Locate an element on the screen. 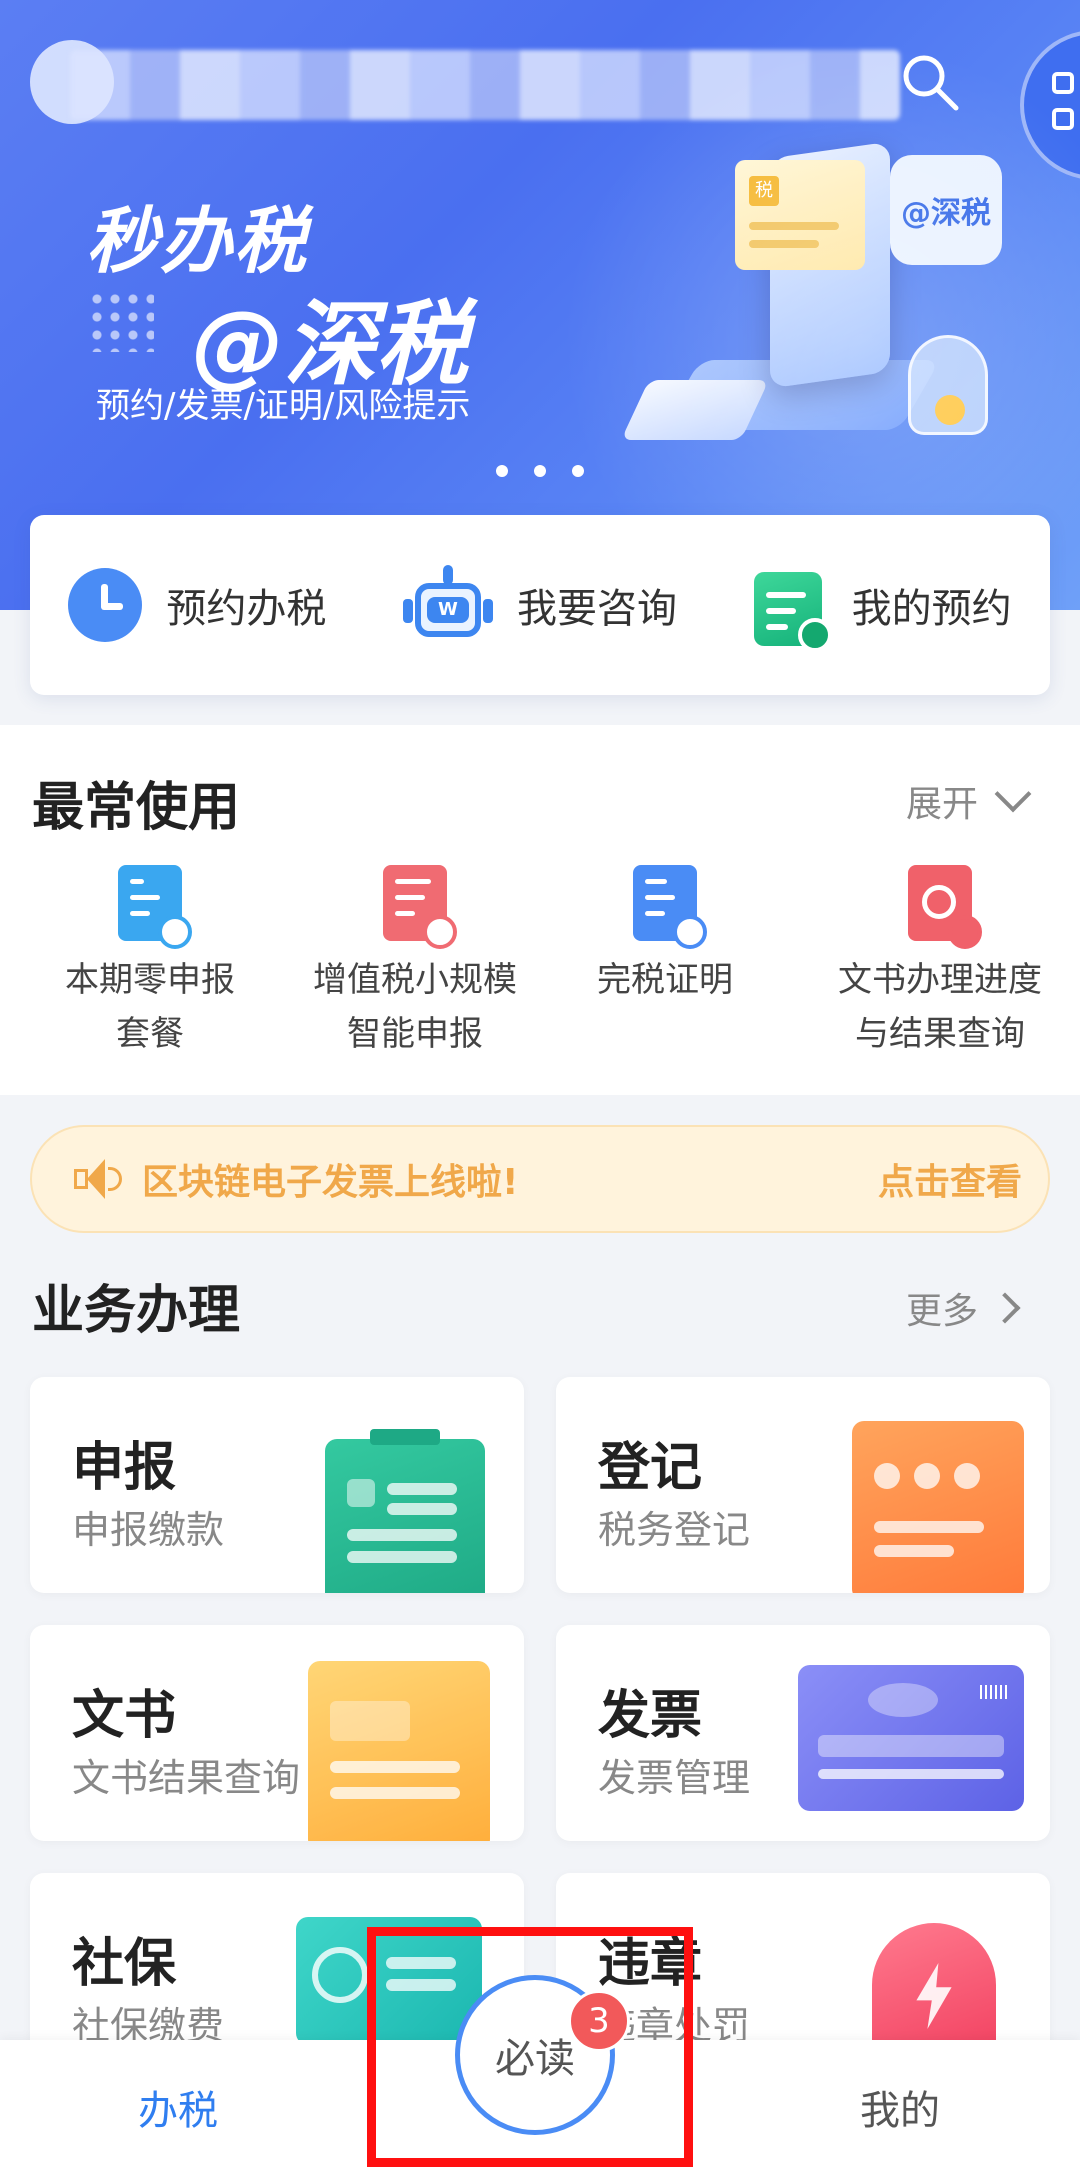 Image resolution: width=1080 pixels, height=2173 pixels. blurred-account-name is located at coordinates (485, 85).